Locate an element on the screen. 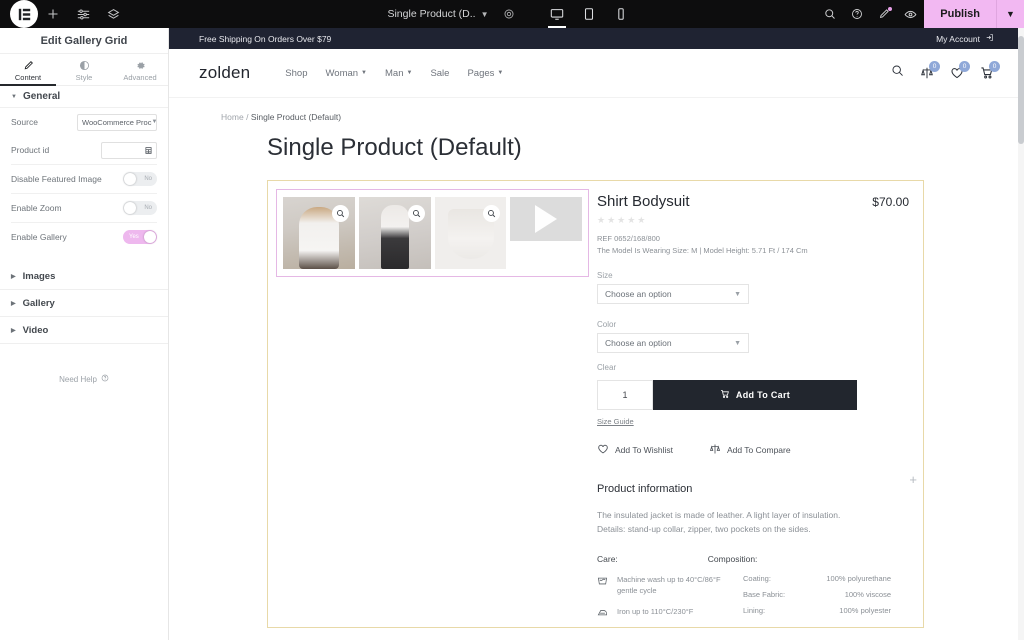  accordion-gallery-label: Gallery is located at coordinates (38, 303).